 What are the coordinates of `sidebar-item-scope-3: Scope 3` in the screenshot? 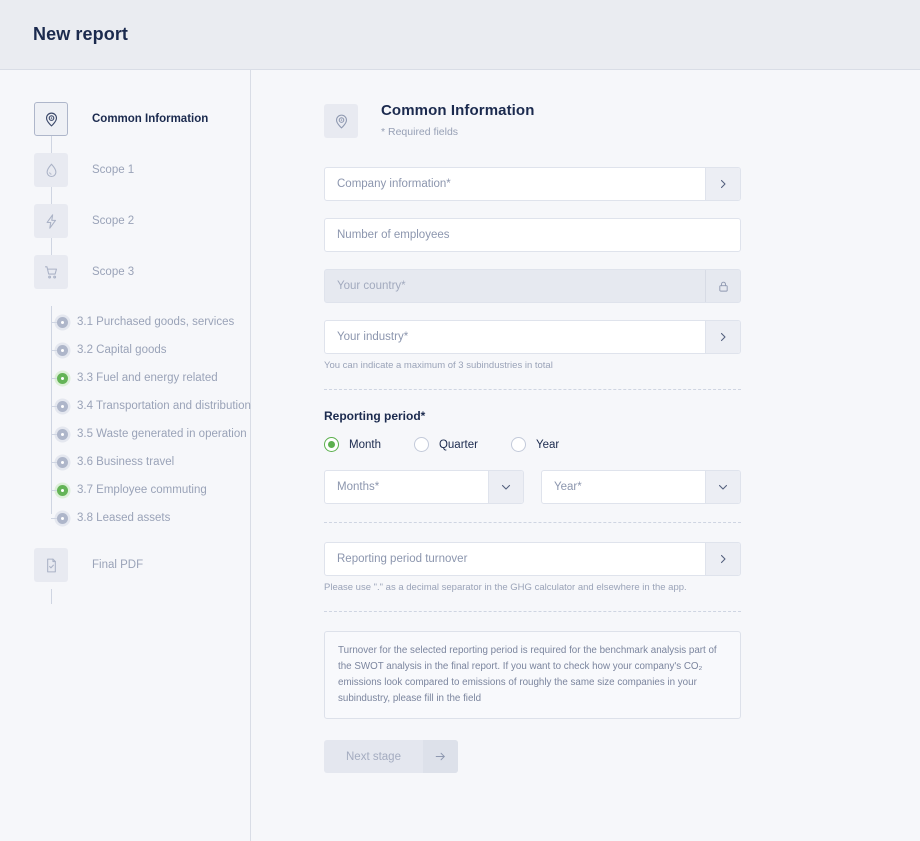 It's located at (125, 272).